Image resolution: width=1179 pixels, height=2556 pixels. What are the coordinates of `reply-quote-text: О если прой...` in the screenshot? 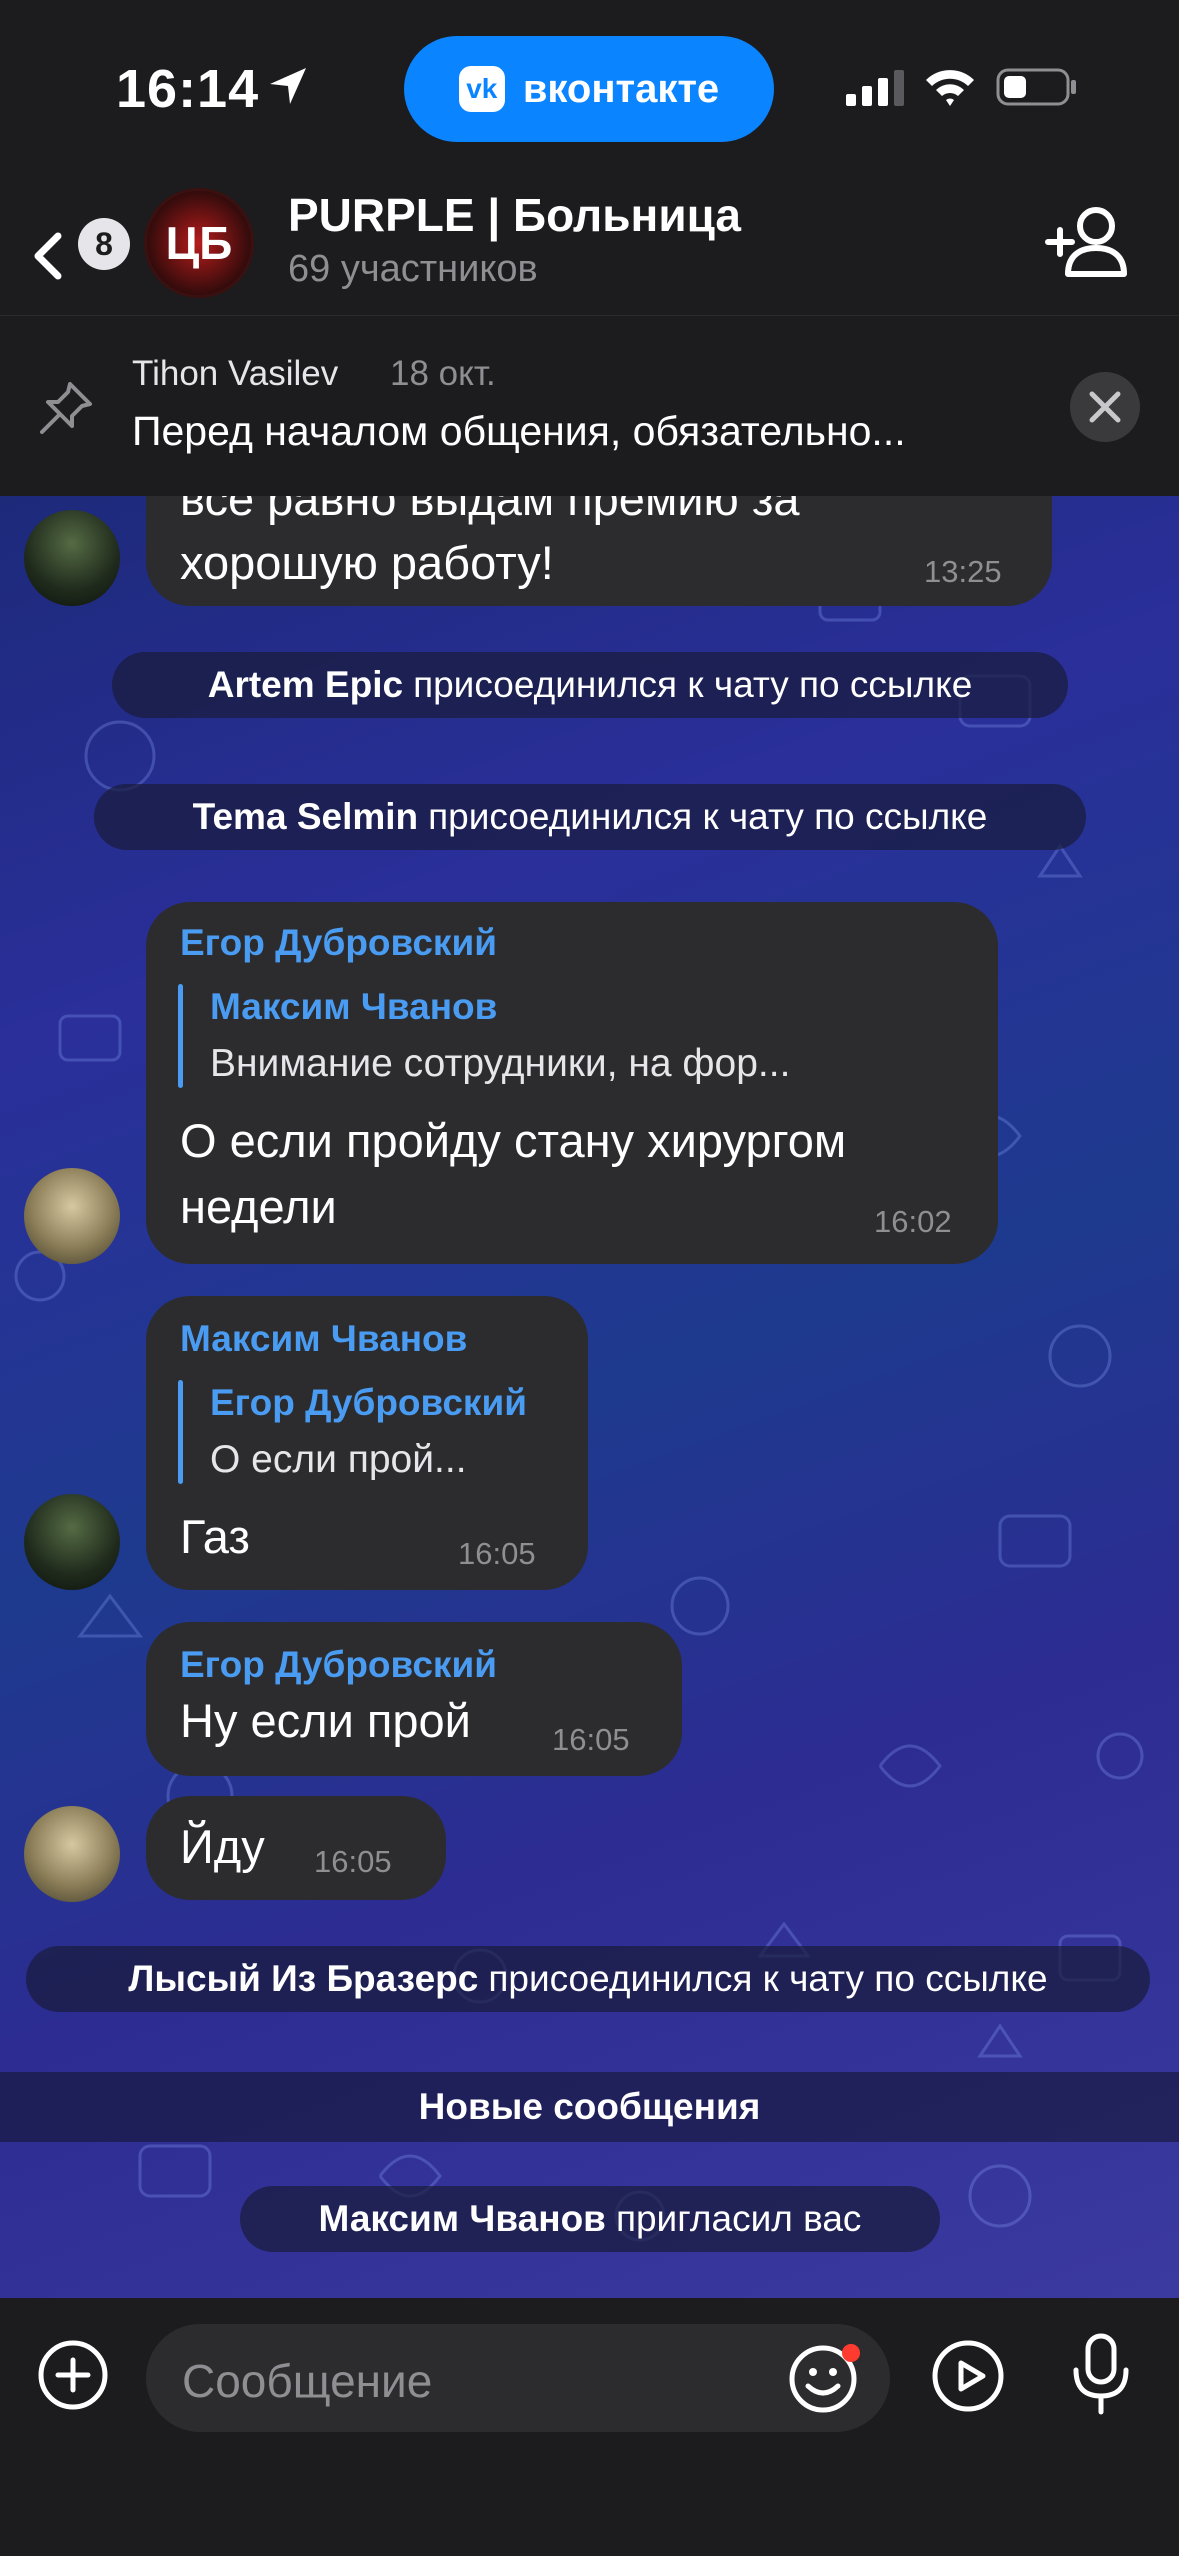 It's located at (338, 1460).